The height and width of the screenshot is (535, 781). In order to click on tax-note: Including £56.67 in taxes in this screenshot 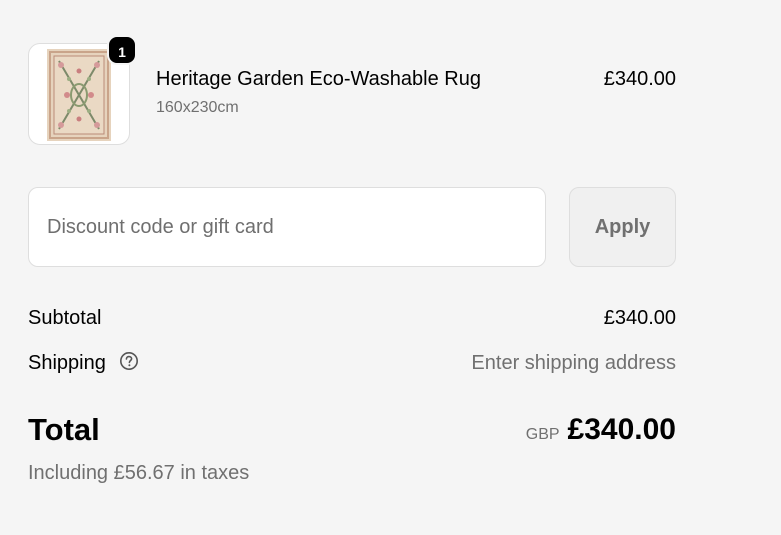, I will do `click(139, 473)`.